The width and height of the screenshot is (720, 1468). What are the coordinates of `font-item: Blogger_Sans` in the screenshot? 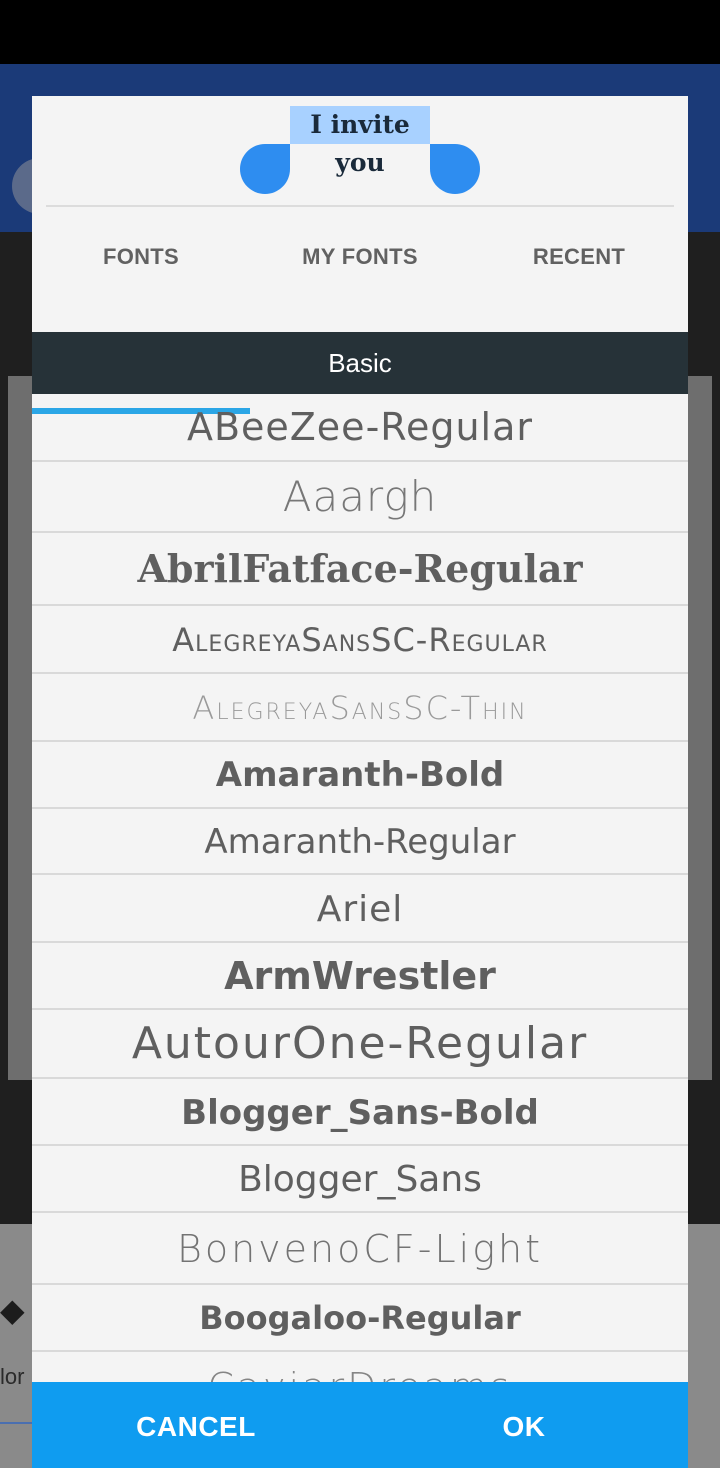 It's located at (360, 1179).